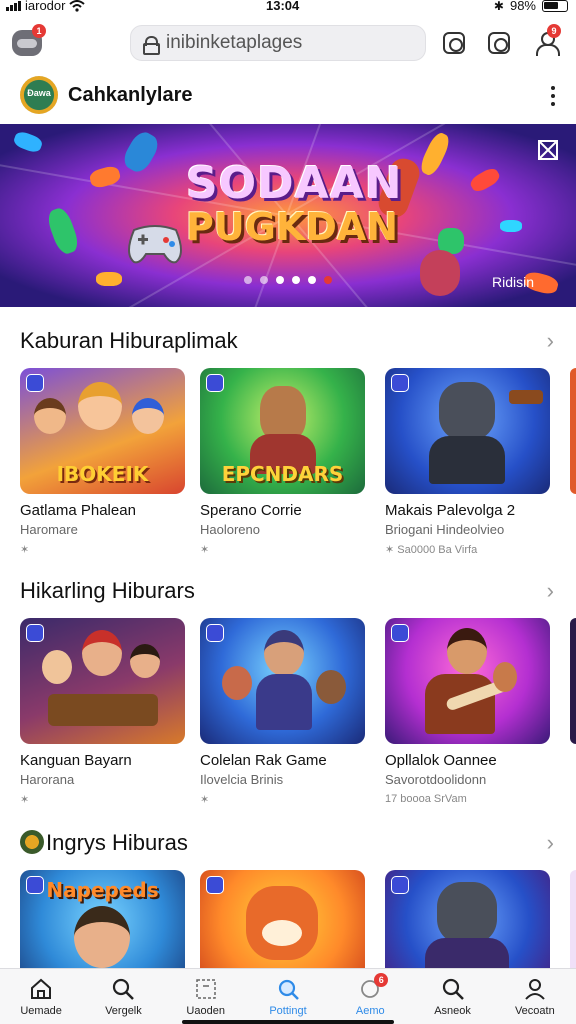  I want to click on lock-icon, so click(151, 45).